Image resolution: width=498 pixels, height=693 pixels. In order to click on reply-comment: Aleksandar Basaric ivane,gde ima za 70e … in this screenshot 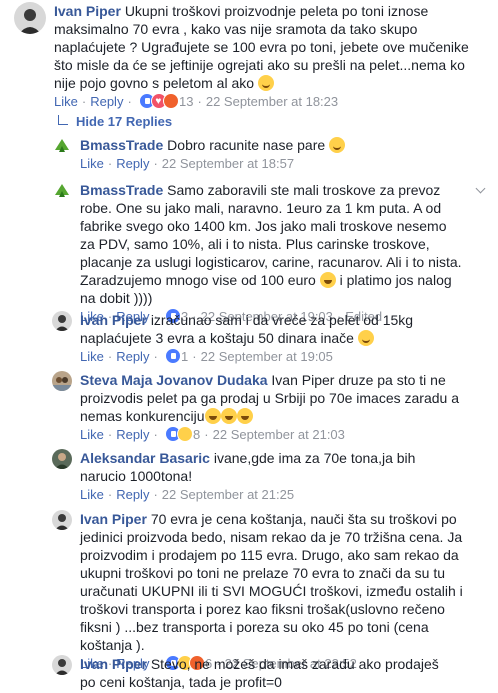, I will do `click(268, 476)`.